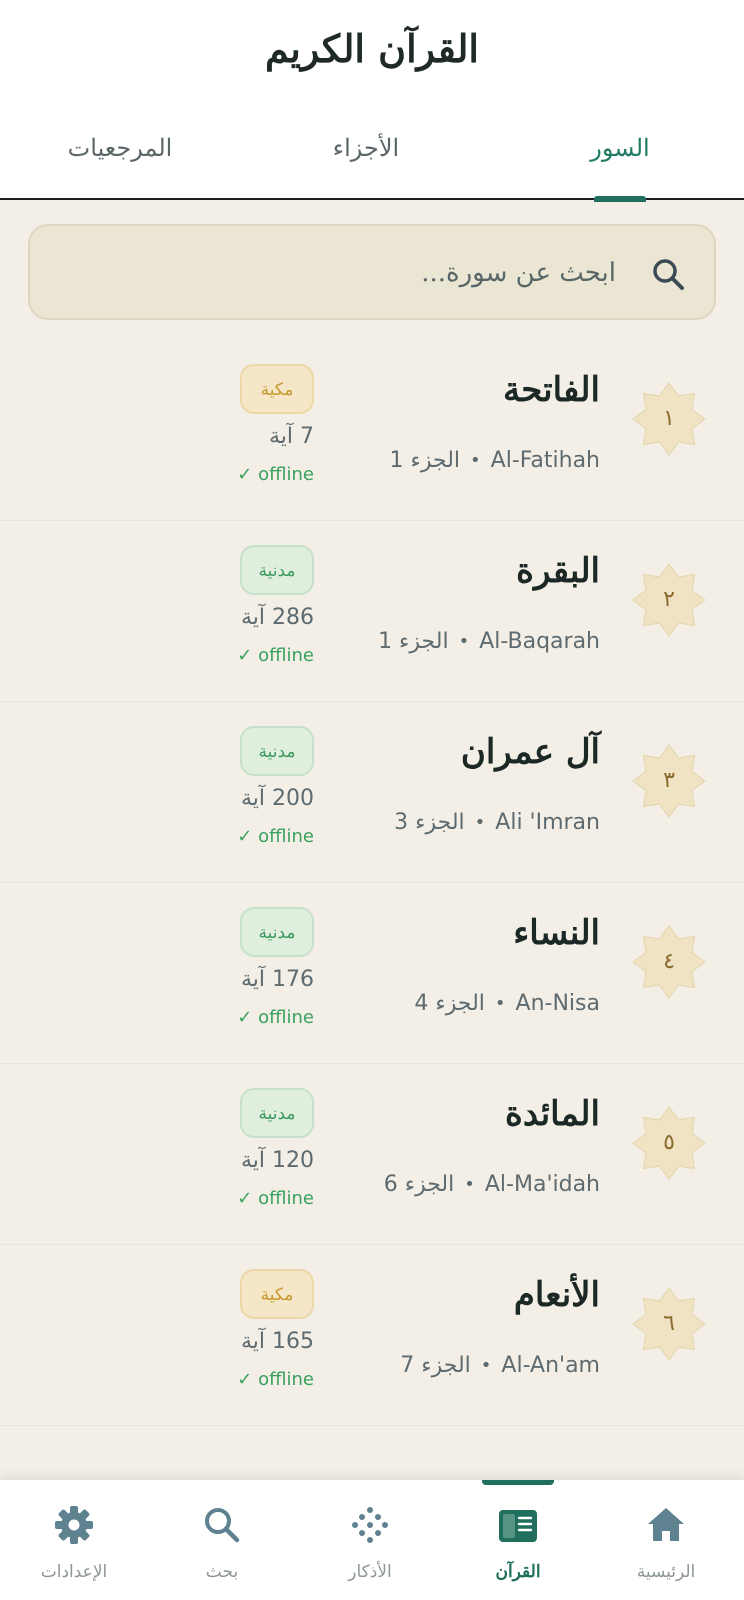 The width and height of the screenshot is (744, 1600). What do you see at coordinates (419, 1184) in the screenshot?
I see `surah-juz: الجزء 6` at bounding box center [419, 1184].